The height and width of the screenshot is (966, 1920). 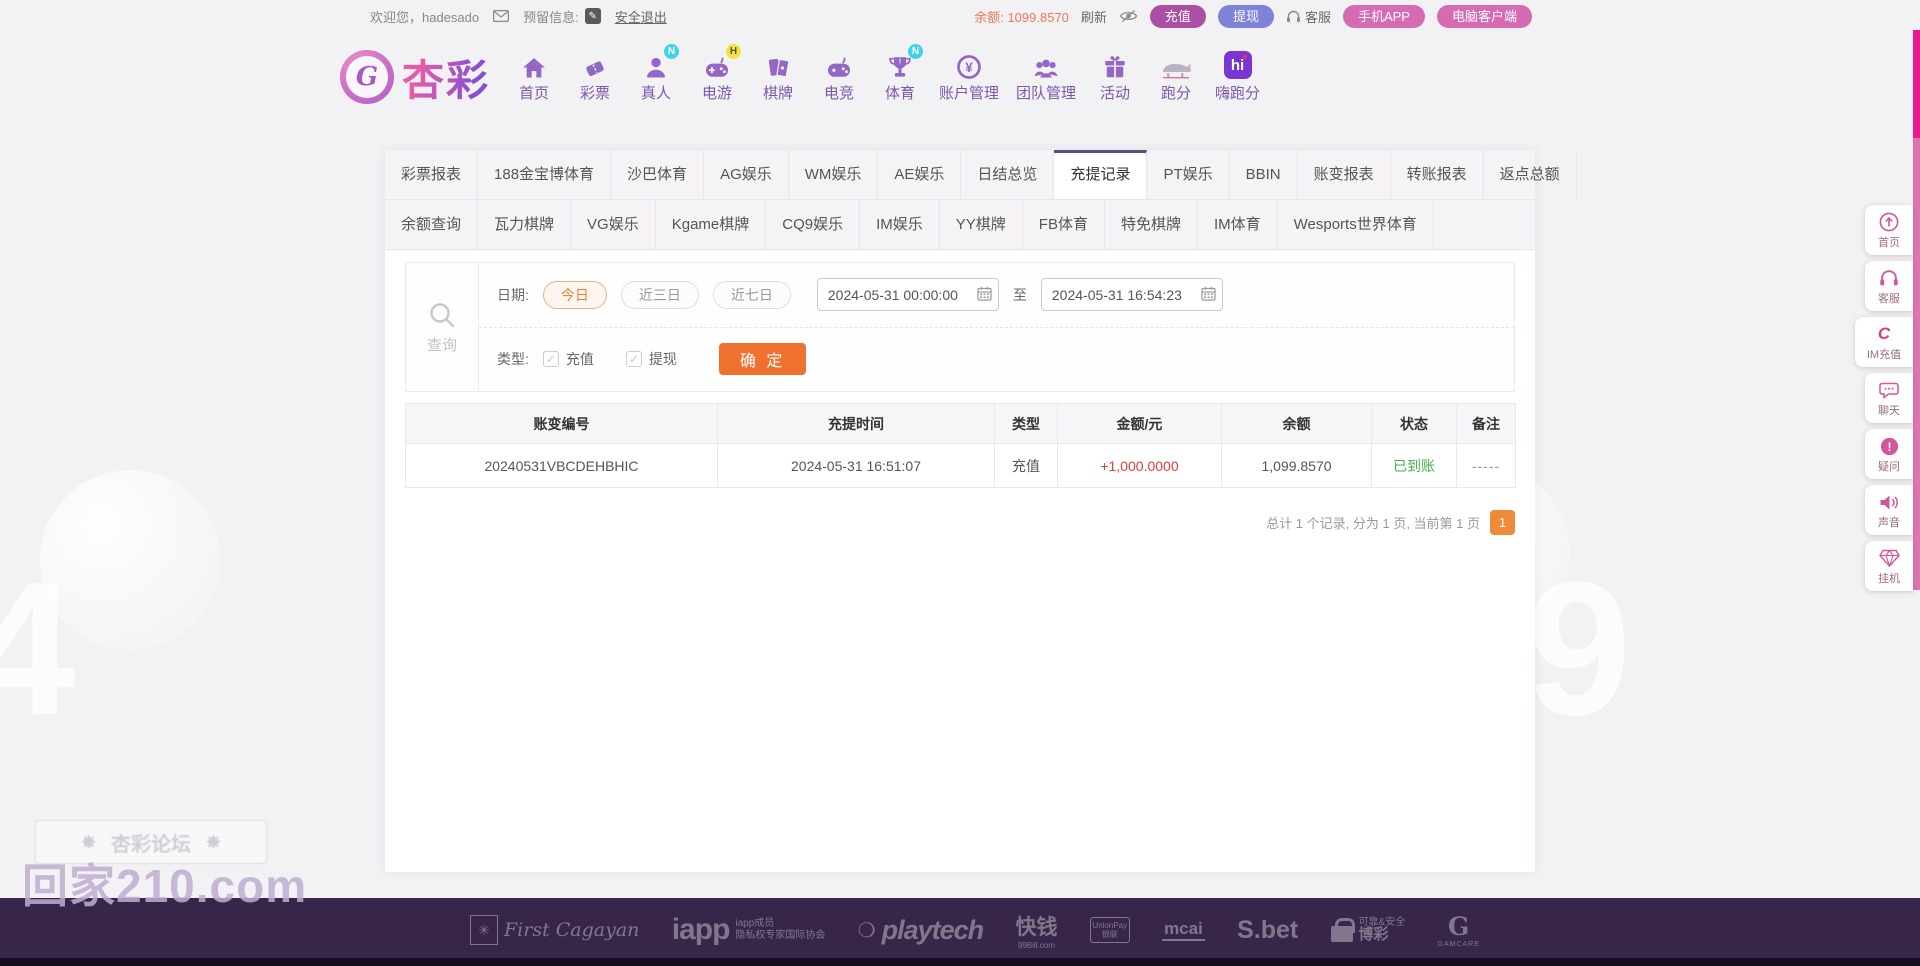 What do you see at coordinates (1383, 16) in the screenshot?
I see `mobile-app-button: 手机APP` at bounding box center [1383, 16].